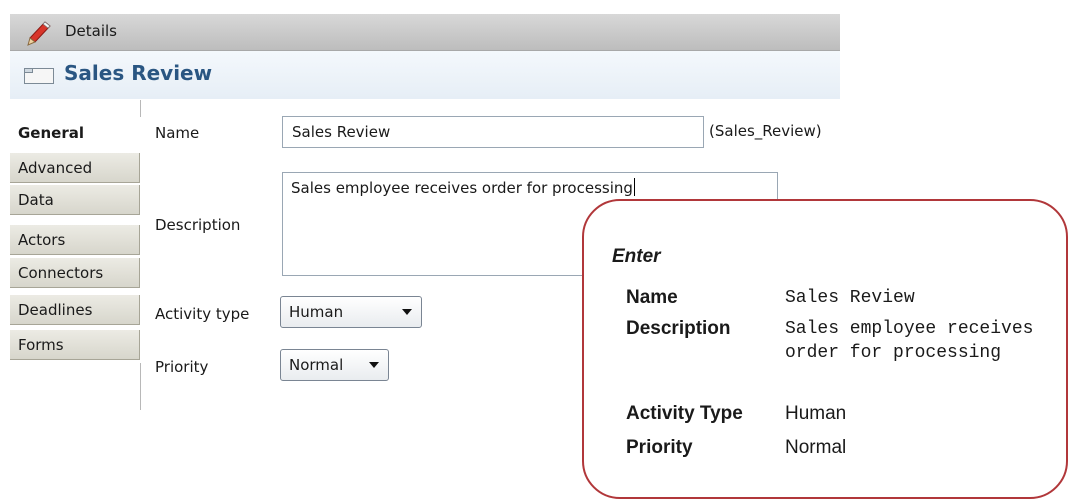 Image resolution: width=1078 pixels, height=499 pixels. I want to click on description-label: Description, so click(198, 225).